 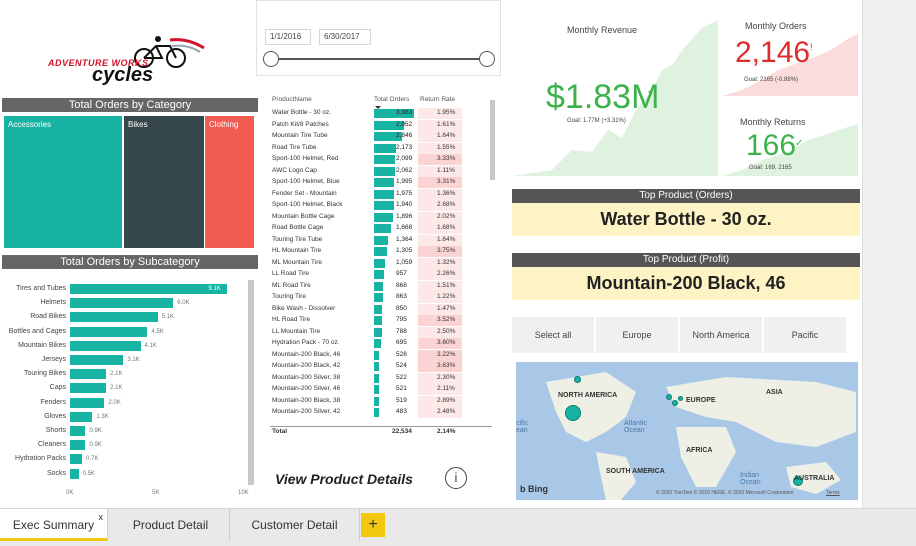 I want to click on table-row: Mountain Tire Tube 2,846 1.64%, so click(x=381, y=137).